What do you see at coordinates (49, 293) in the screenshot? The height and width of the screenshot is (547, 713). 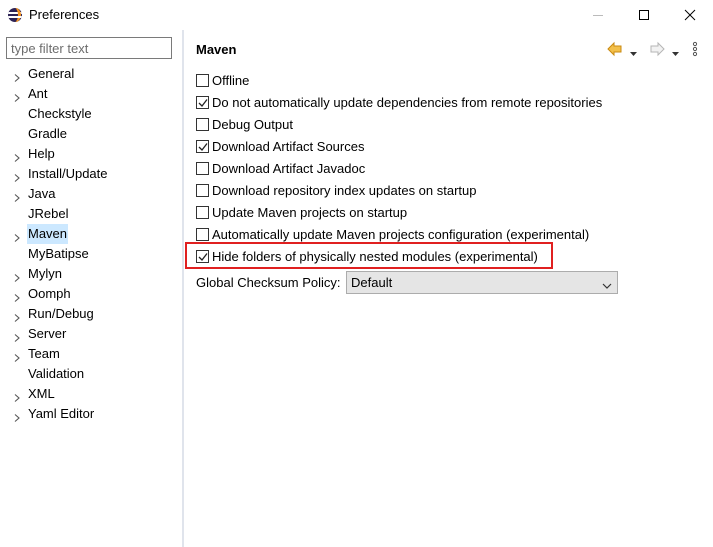 I see `tree-item-label: Oomph` at bounding box center [49, 293].